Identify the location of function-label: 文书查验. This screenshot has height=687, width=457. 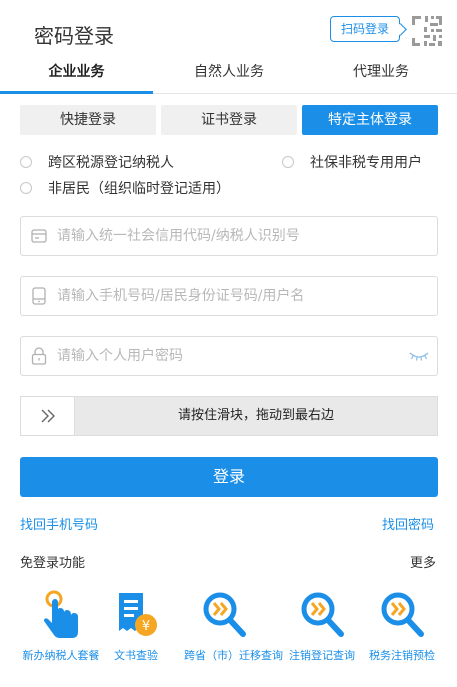
(136, 655).